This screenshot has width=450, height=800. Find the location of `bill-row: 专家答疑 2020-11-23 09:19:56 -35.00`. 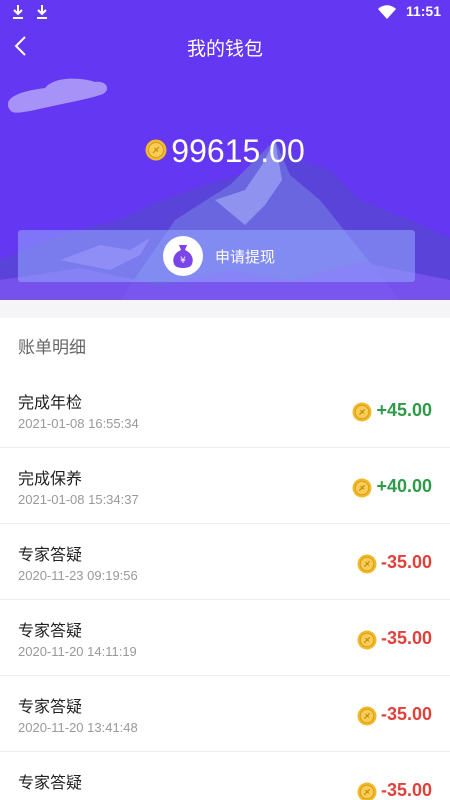

bill-row: 专家答疑 2020-11-23 09:19:56 -35.00 is located at coordinates (225, 562).